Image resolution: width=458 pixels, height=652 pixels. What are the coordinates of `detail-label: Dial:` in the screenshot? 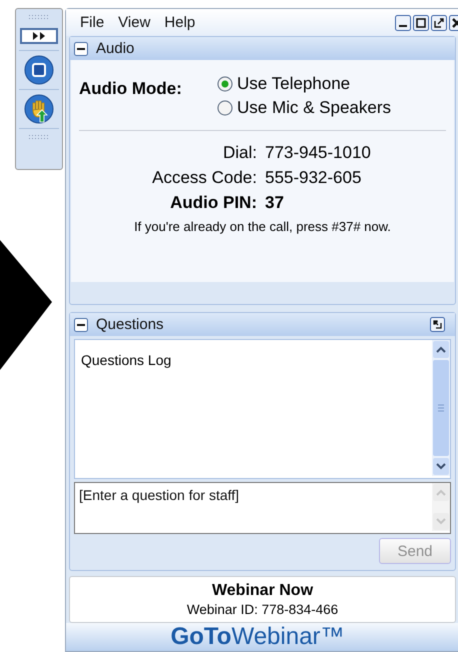 It's located at (239, 153).